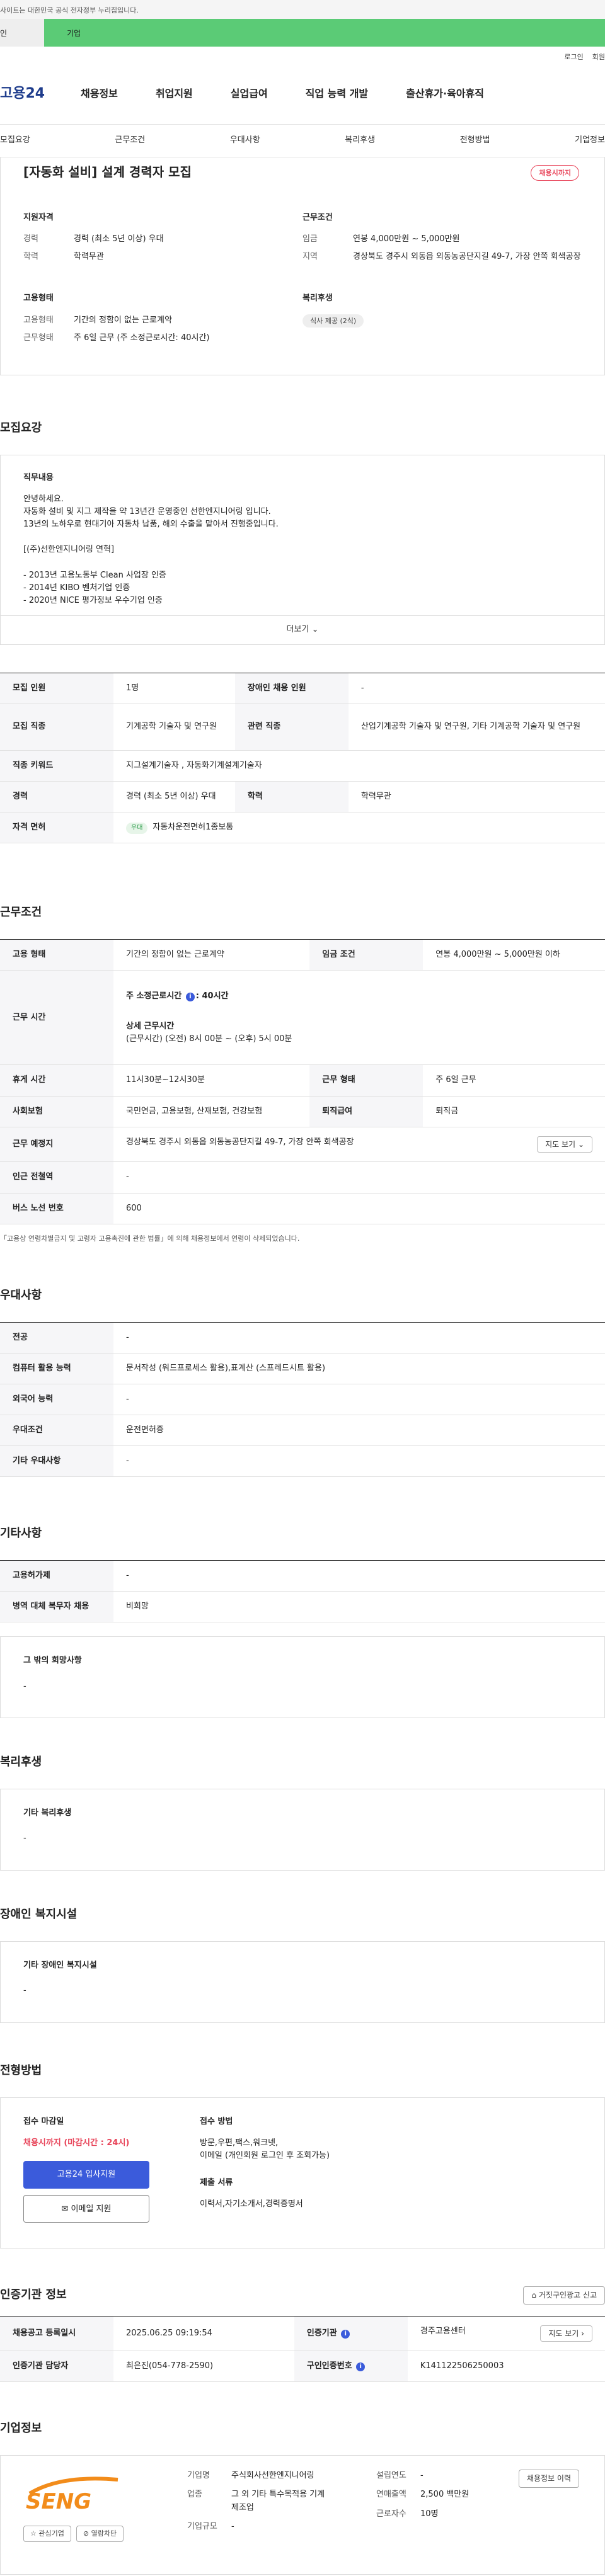  Describe the element at coordinates (21, 428) in the screenshot. I see `section-title-recruit: 모집요강` at that location.